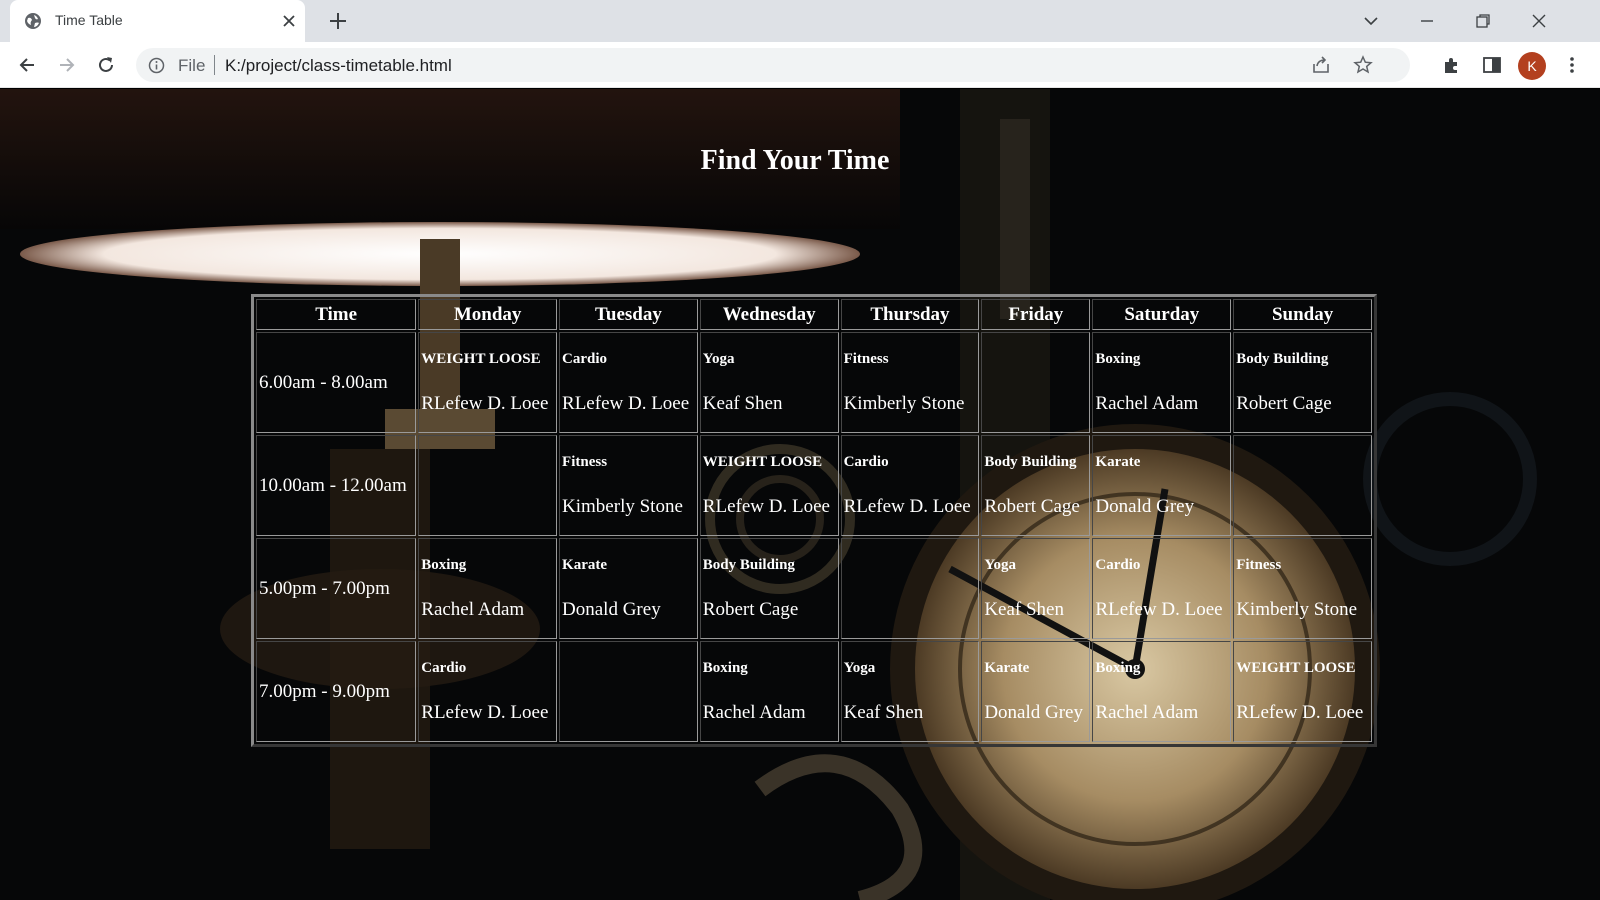 Image resolution: width=1600 pixels, height=900 pixels. Describe the element at coordinates (628, 314) in the screenshot. I see `header-tuesday: Tuesday` at that location.